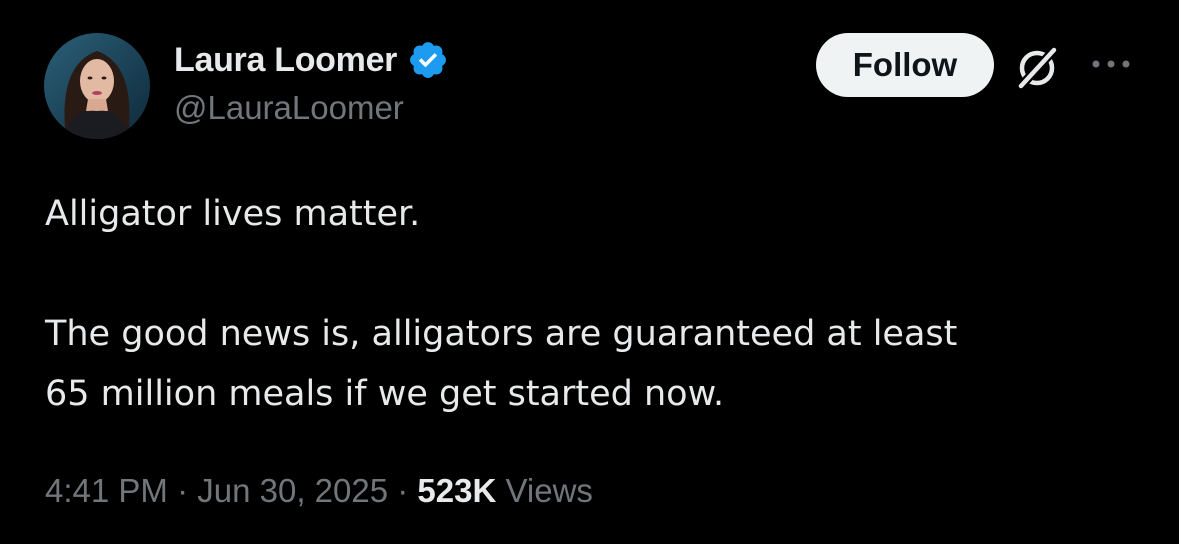 The height and width of the screenshot is (544, 1179). I want to click on verified-badge-icon, so click(428, 60).